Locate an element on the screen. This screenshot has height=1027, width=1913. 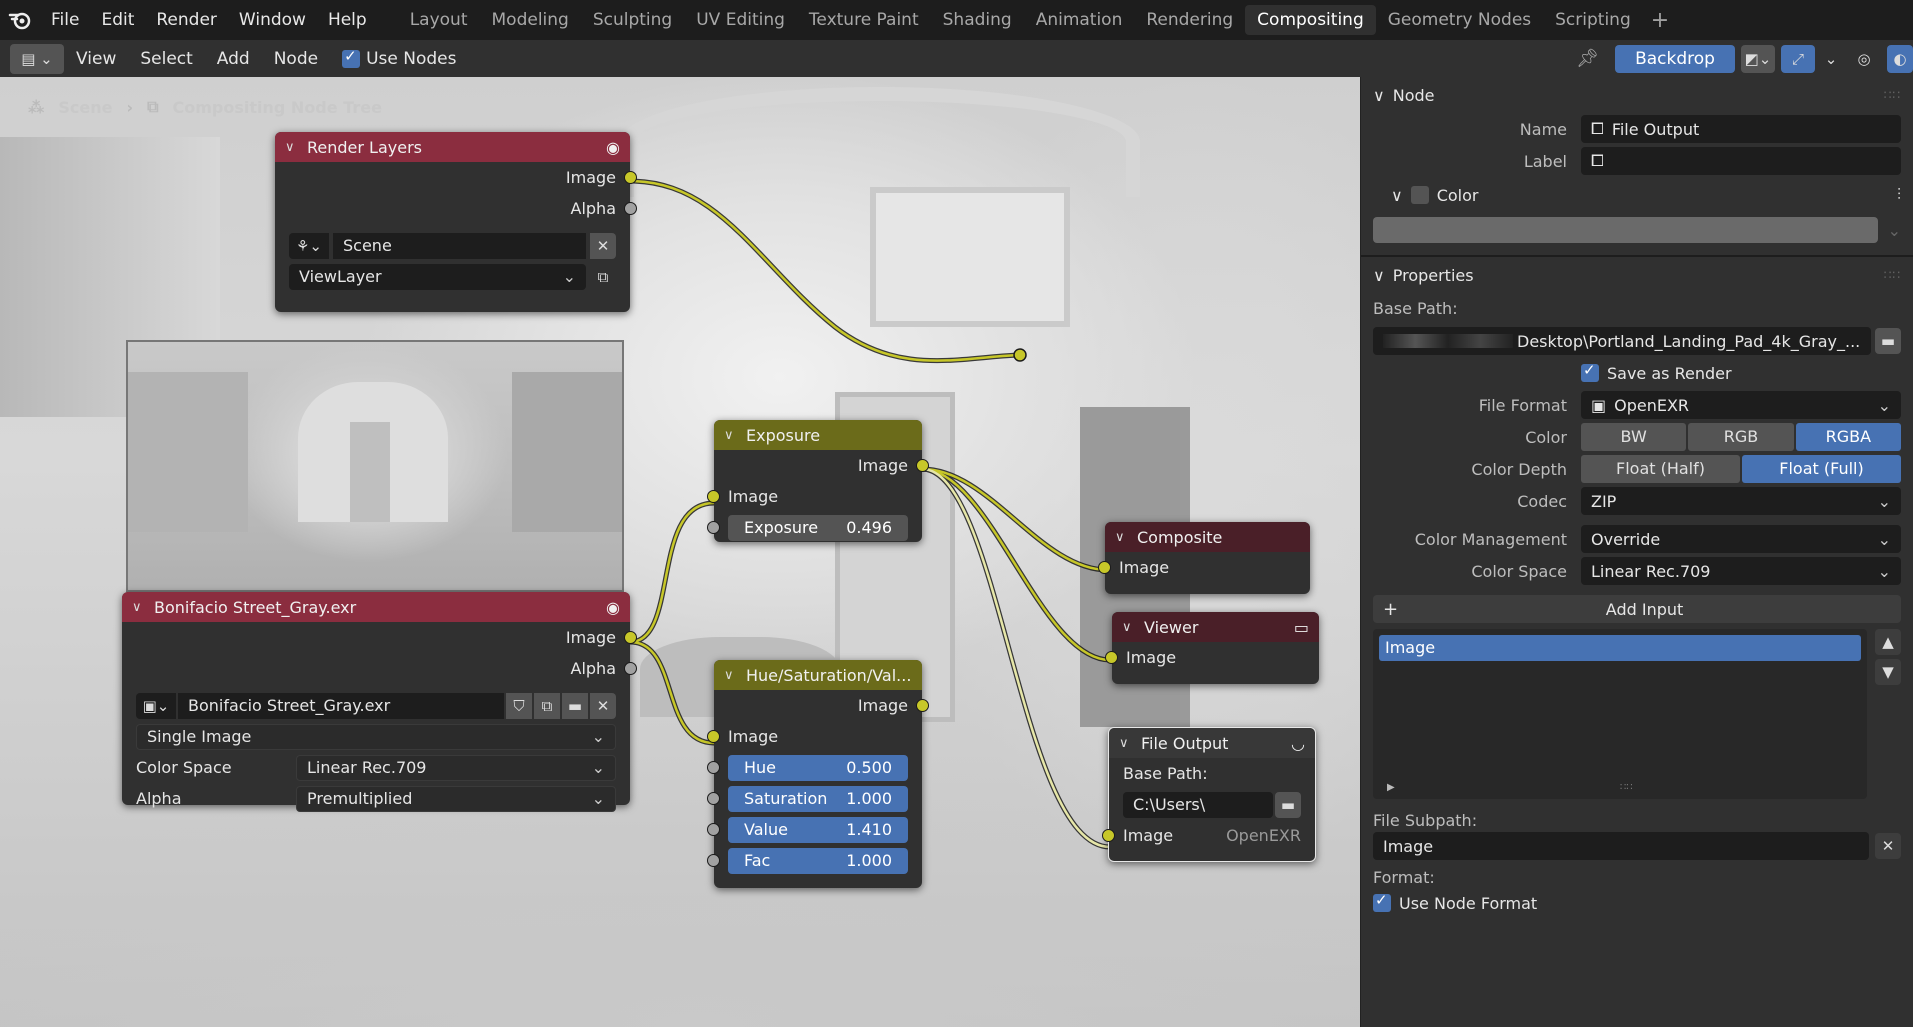
file-output-header: ∨ File Output ◡ is located at coordinates (1212, 743).